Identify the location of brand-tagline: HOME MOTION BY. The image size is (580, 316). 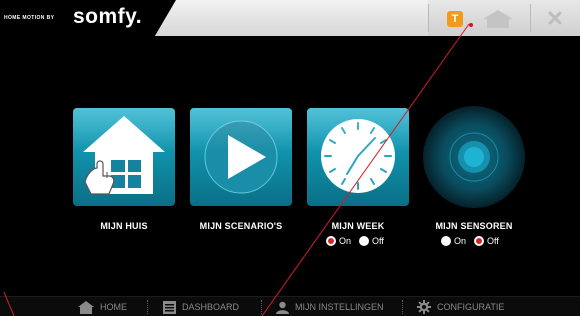
(29, 18).